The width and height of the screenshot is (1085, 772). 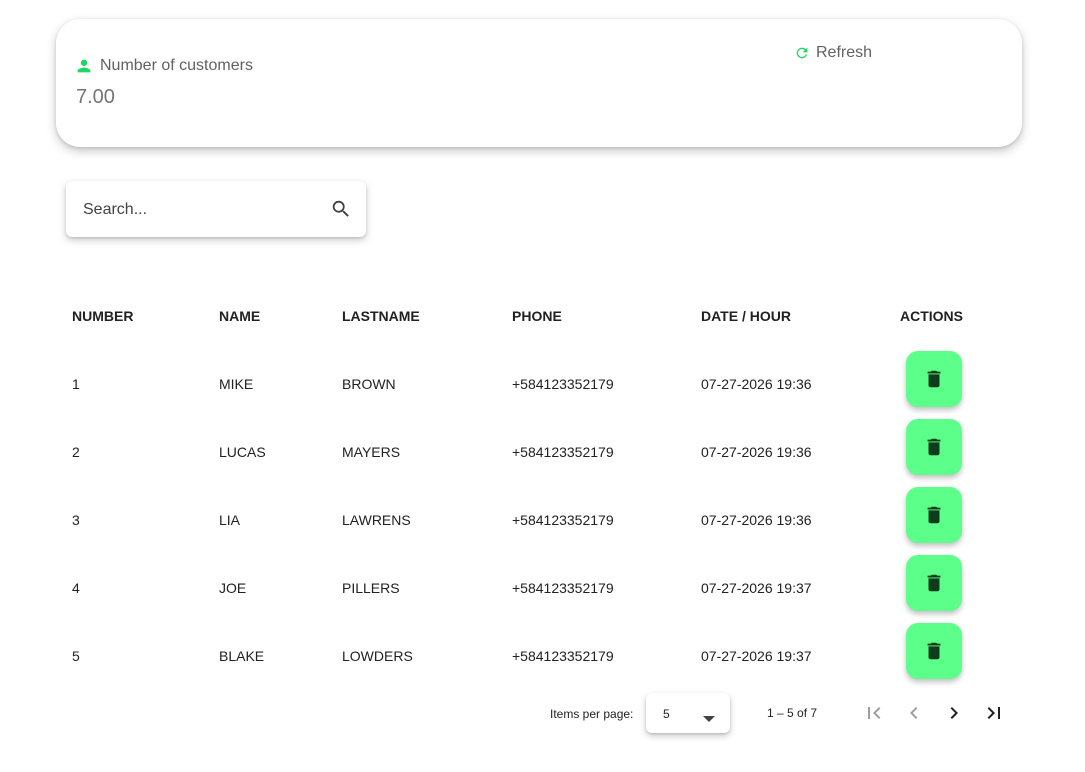 I want to click on previous-page-button, so click(x=914, y=713).